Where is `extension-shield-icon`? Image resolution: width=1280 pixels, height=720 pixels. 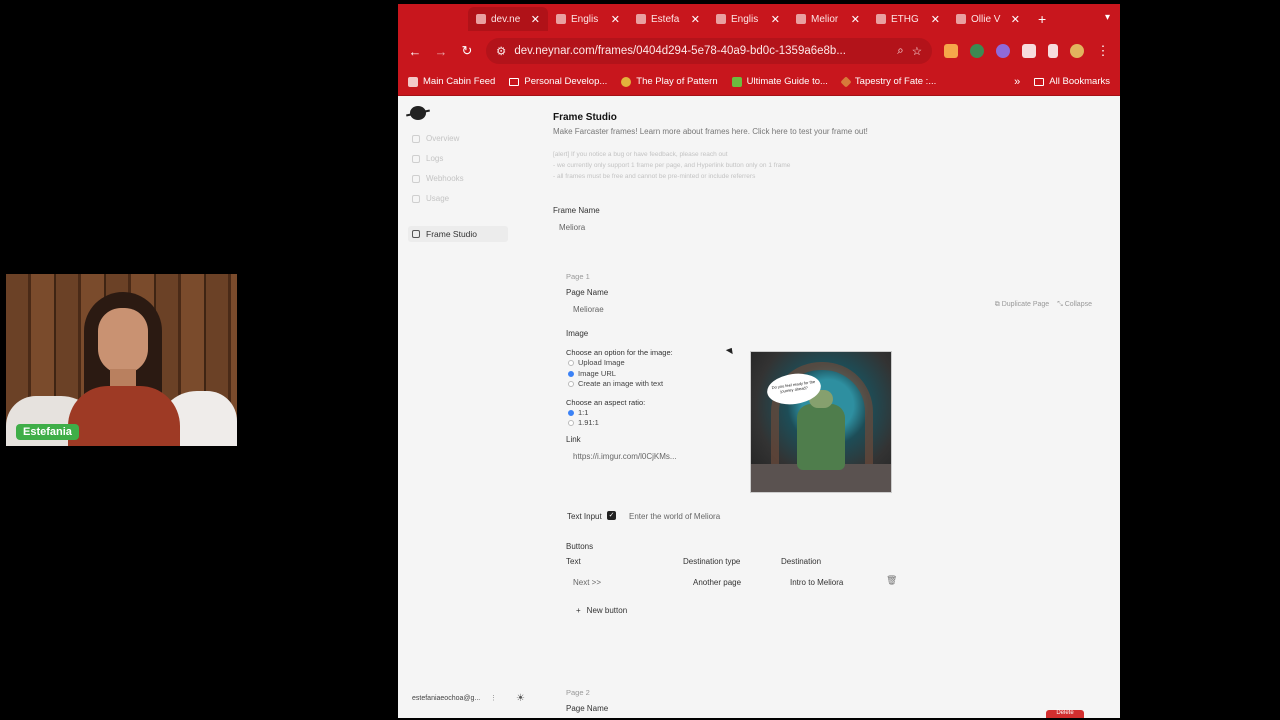 extension-shield-icon is located at coordinates (977, 51).